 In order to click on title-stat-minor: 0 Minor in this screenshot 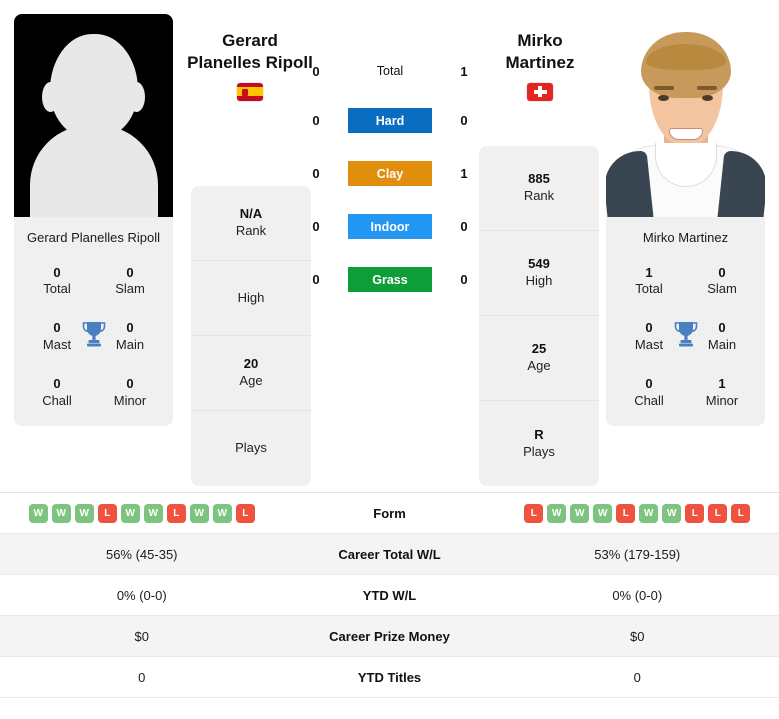, I will do `click(130, 393)`.